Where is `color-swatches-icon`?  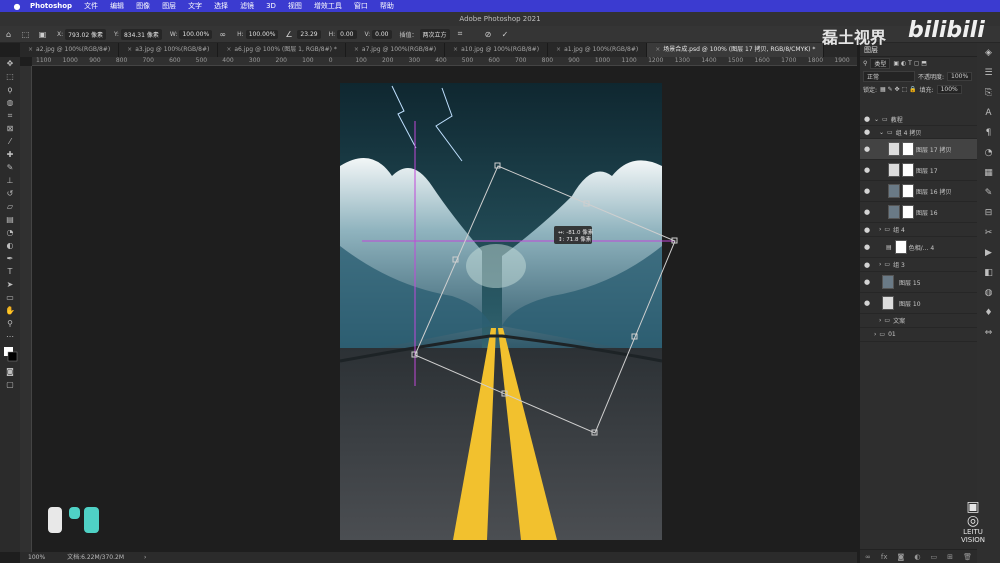 color-swatches-icon is located at coordinates (10, 354).